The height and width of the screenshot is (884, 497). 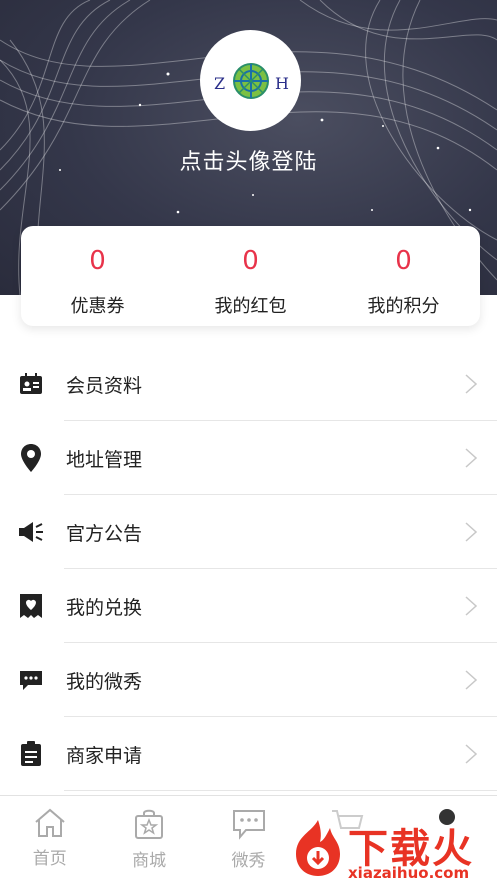 What do you see at coordinates (280, 790) in the screenshot?
I see `divider` at bounding box center [280, 790].